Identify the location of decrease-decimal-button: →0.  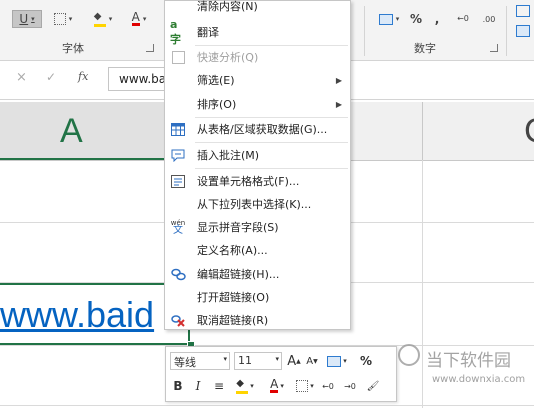
(350, 386).